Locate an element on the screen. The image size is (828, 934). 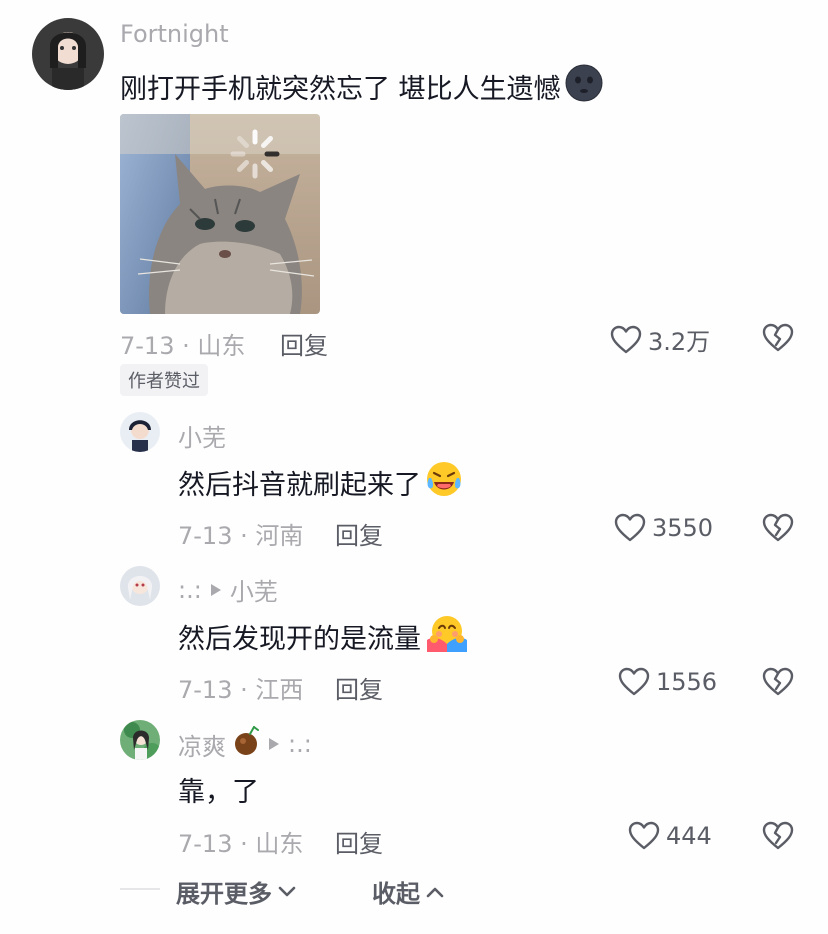
comment-text: 然后发现开的是流量 is located at coordinates (323, 636).